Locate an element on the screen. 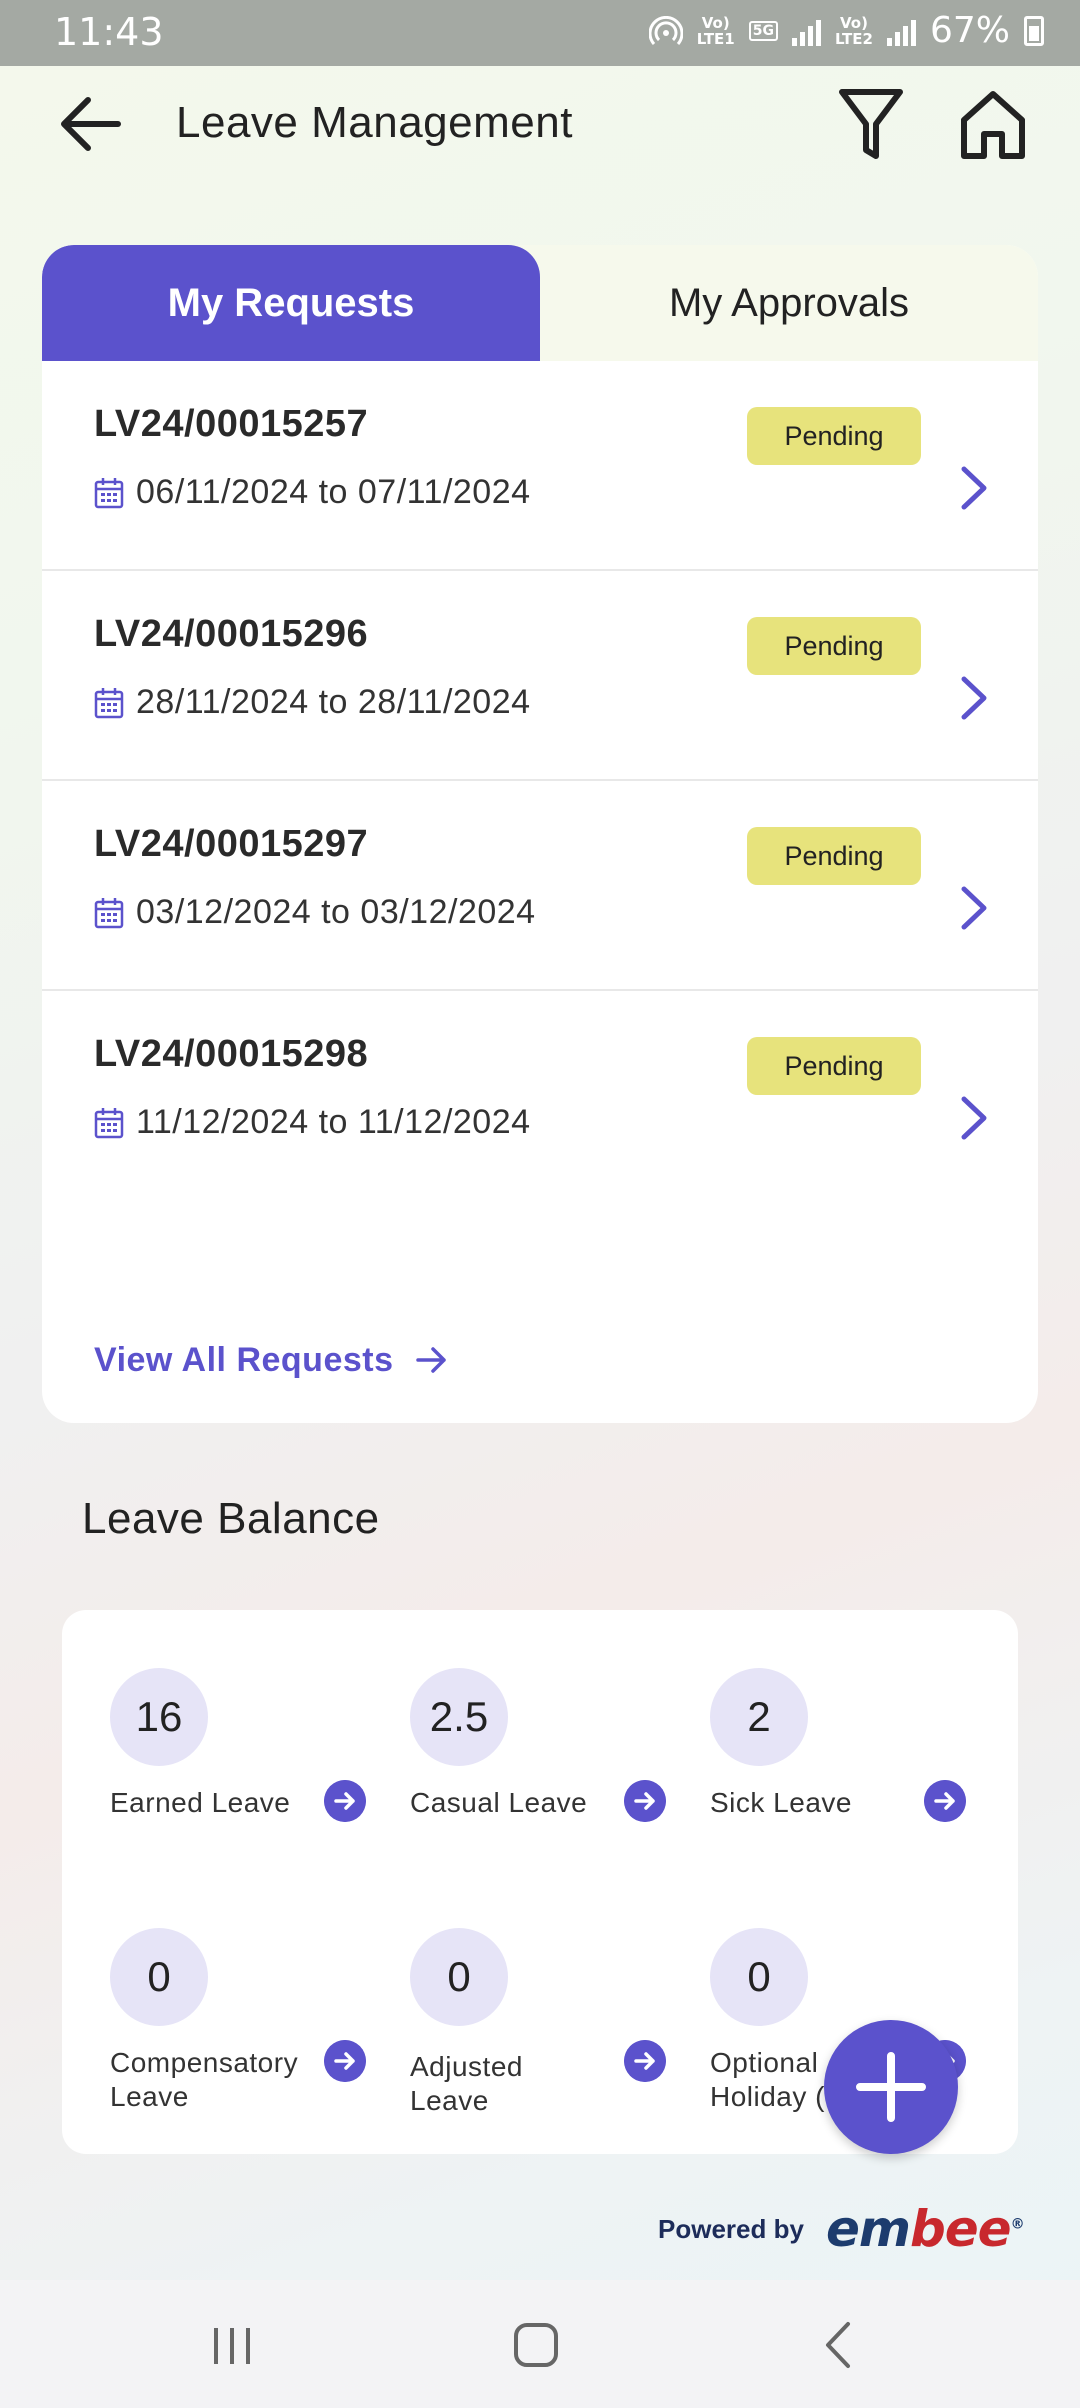 The height and width of the screenshot is (2408, 1080). tab-my-approvals: My Approvals is located at coordinates (789, 303).